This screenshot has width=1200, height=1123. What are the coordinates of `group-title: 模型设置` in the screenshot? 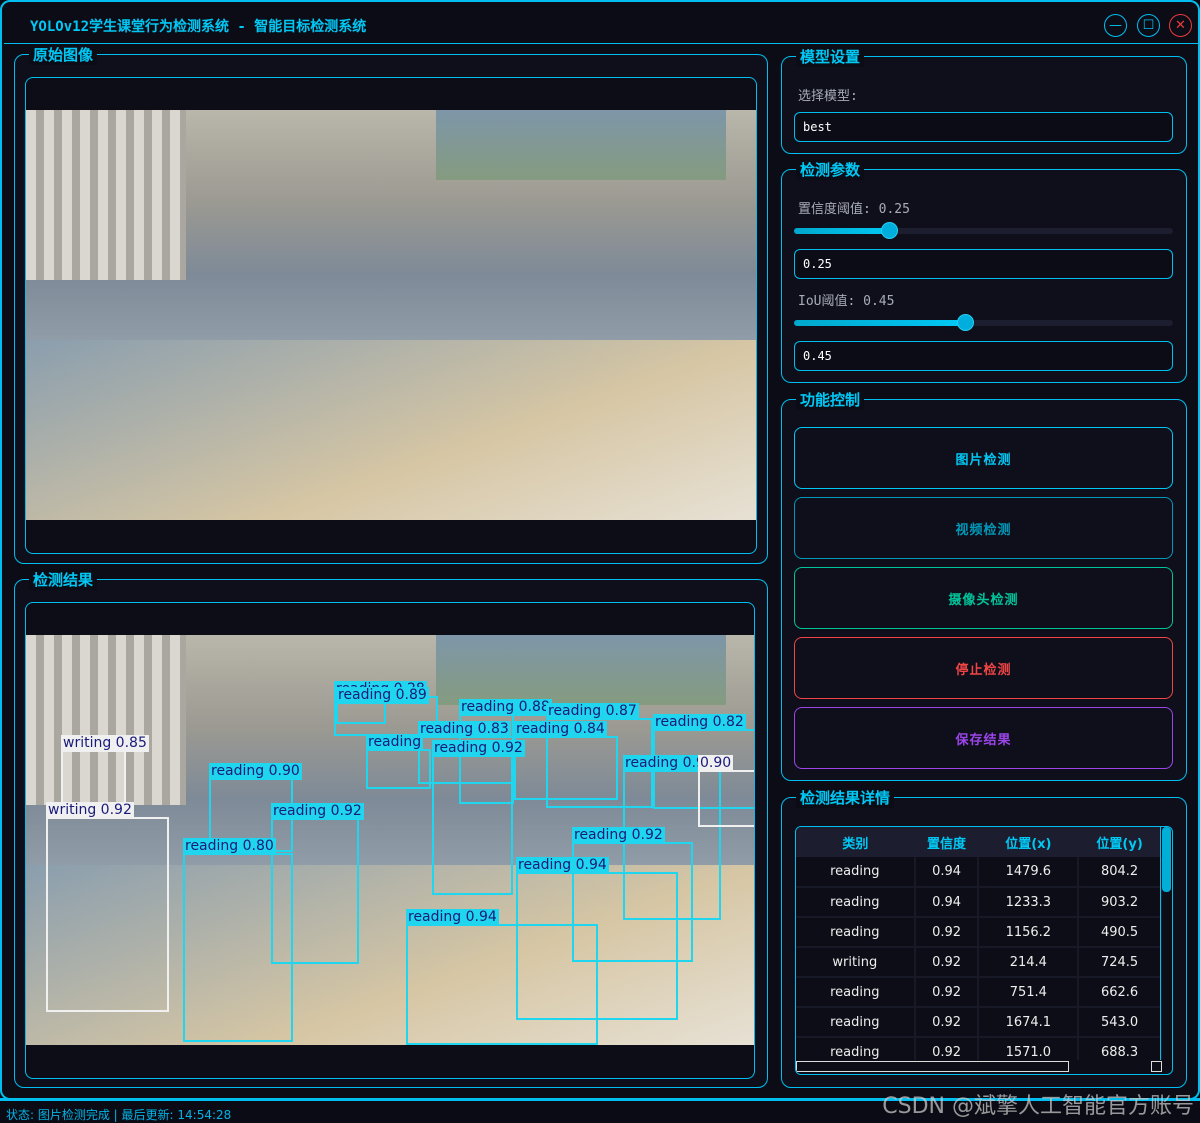 It's located at (830, 56).